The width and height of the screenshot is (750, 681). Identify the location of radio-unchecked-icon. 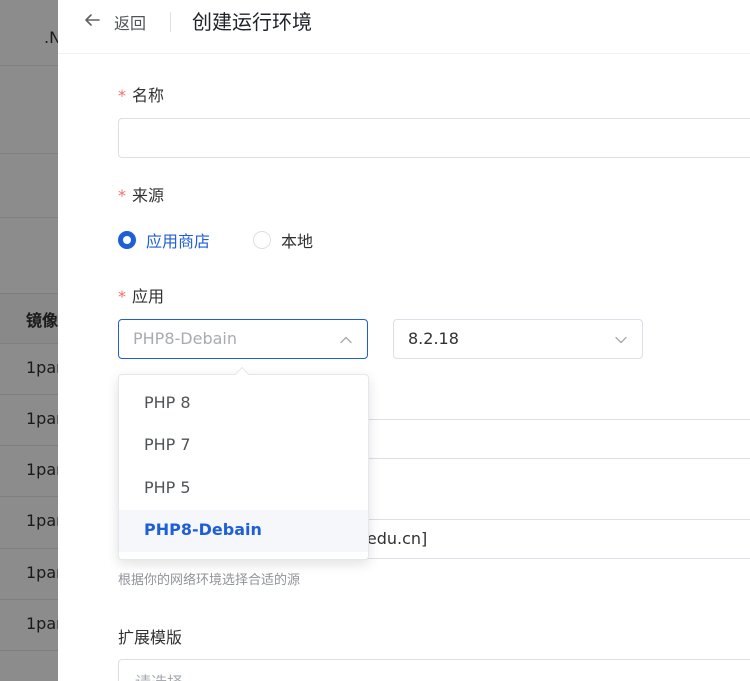
(262, 240).